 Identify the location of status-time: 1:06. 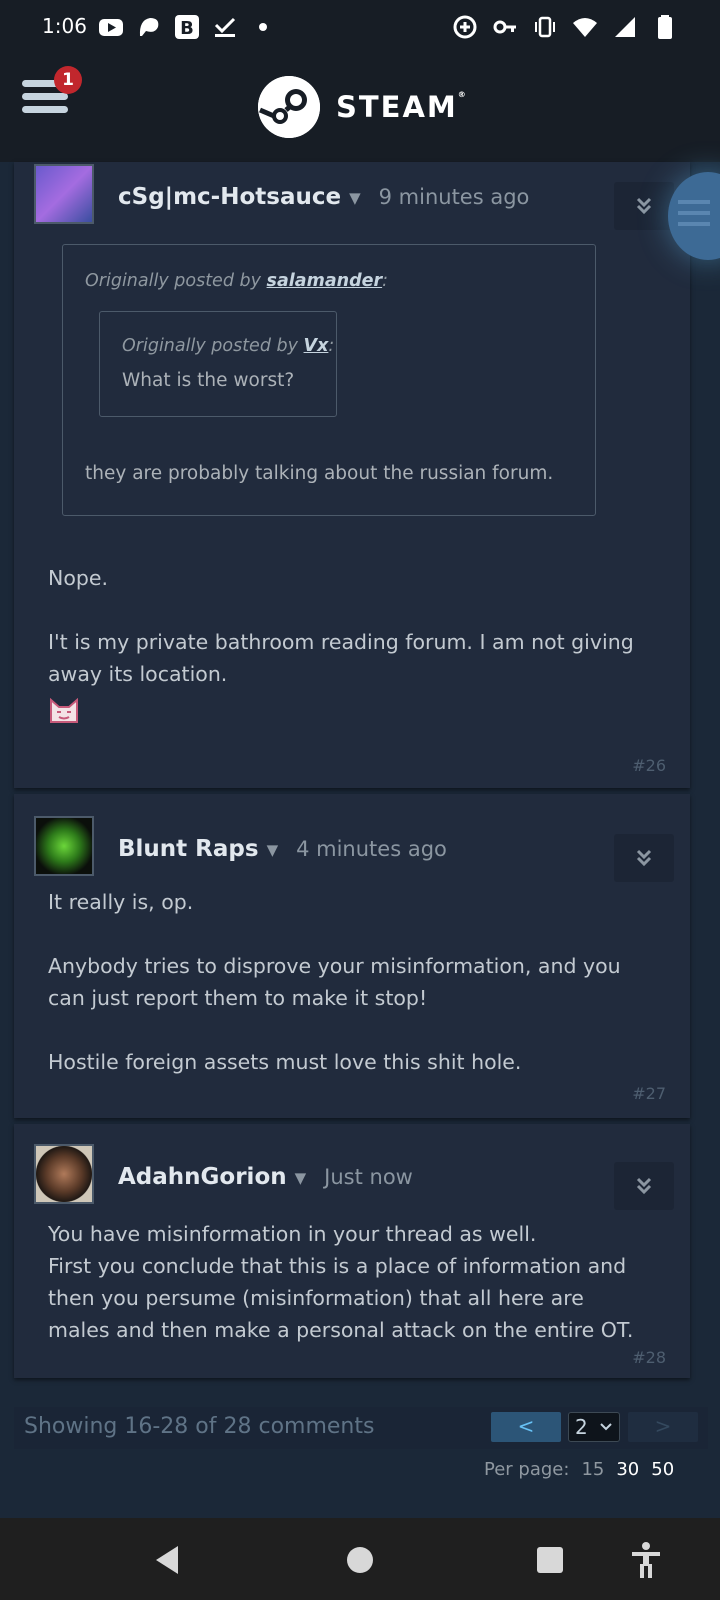
(64, 26).